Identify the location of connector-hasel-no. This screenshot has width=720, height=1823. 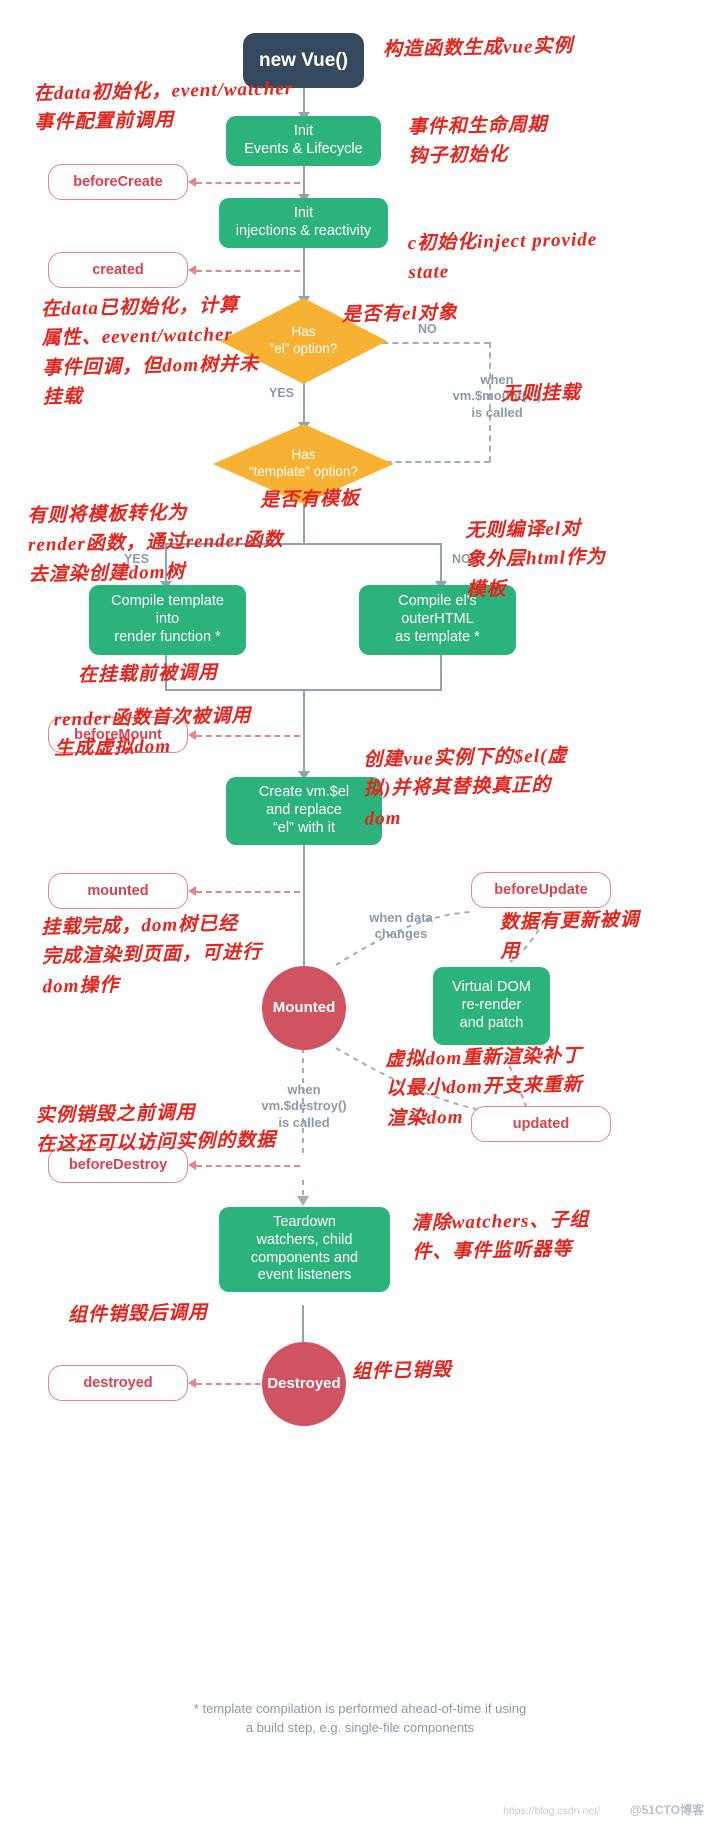
(431, 343).